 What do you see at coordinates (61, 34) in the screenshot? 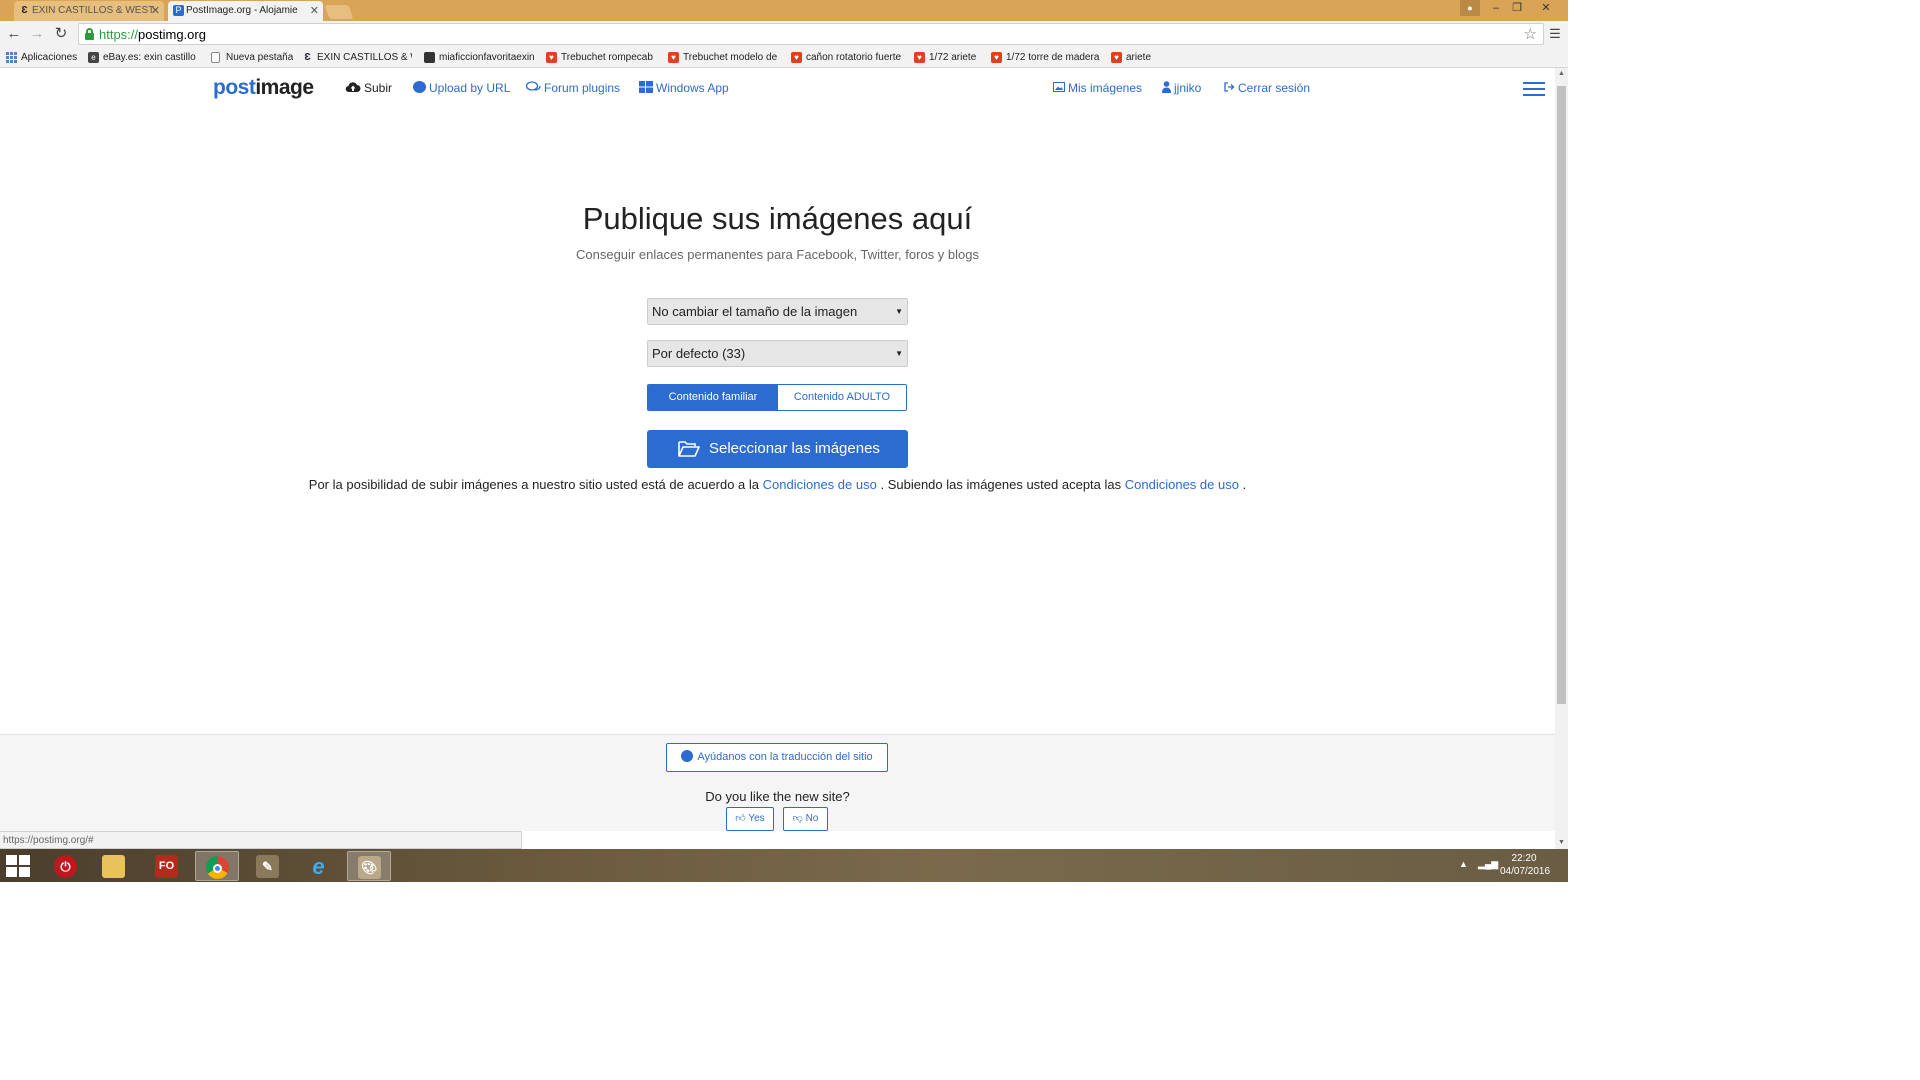
I see `reload-icon: ↻` at bounding box center [61, 34].